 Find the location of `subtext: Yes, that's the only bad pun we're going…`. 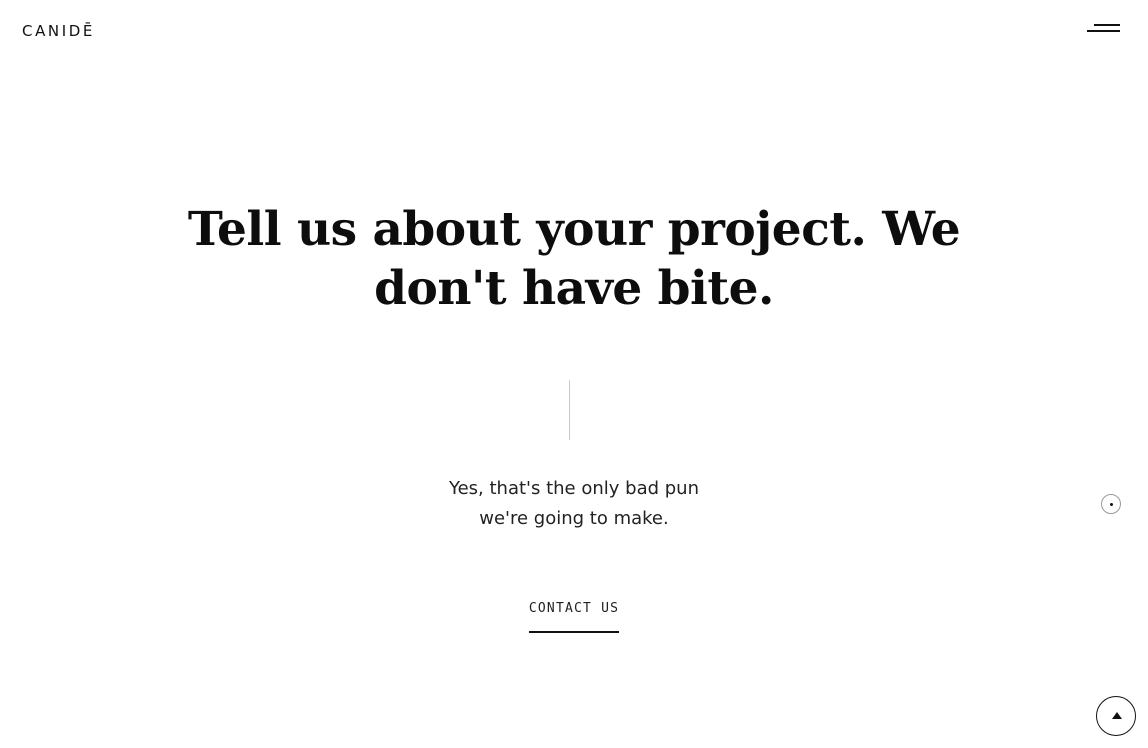

subtext: Yes, that's the only bad pun we're going… is located at coordinates (574, 504).